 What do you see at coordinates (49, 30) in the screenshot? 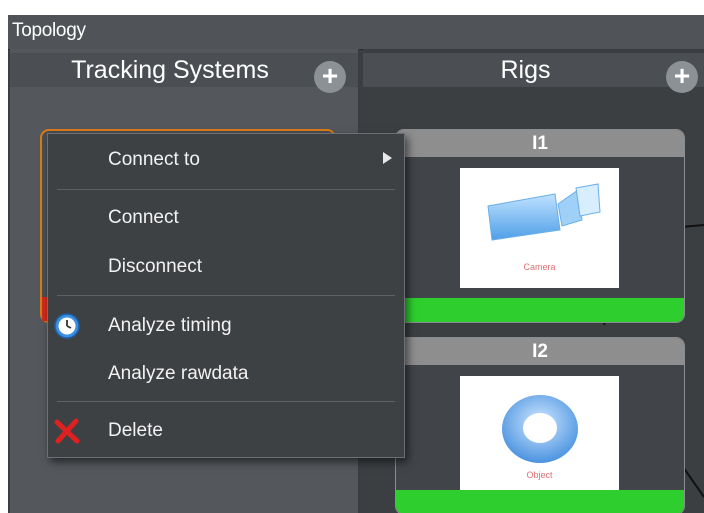
I see `window-title: Topology` at bounding box center [49, 30].